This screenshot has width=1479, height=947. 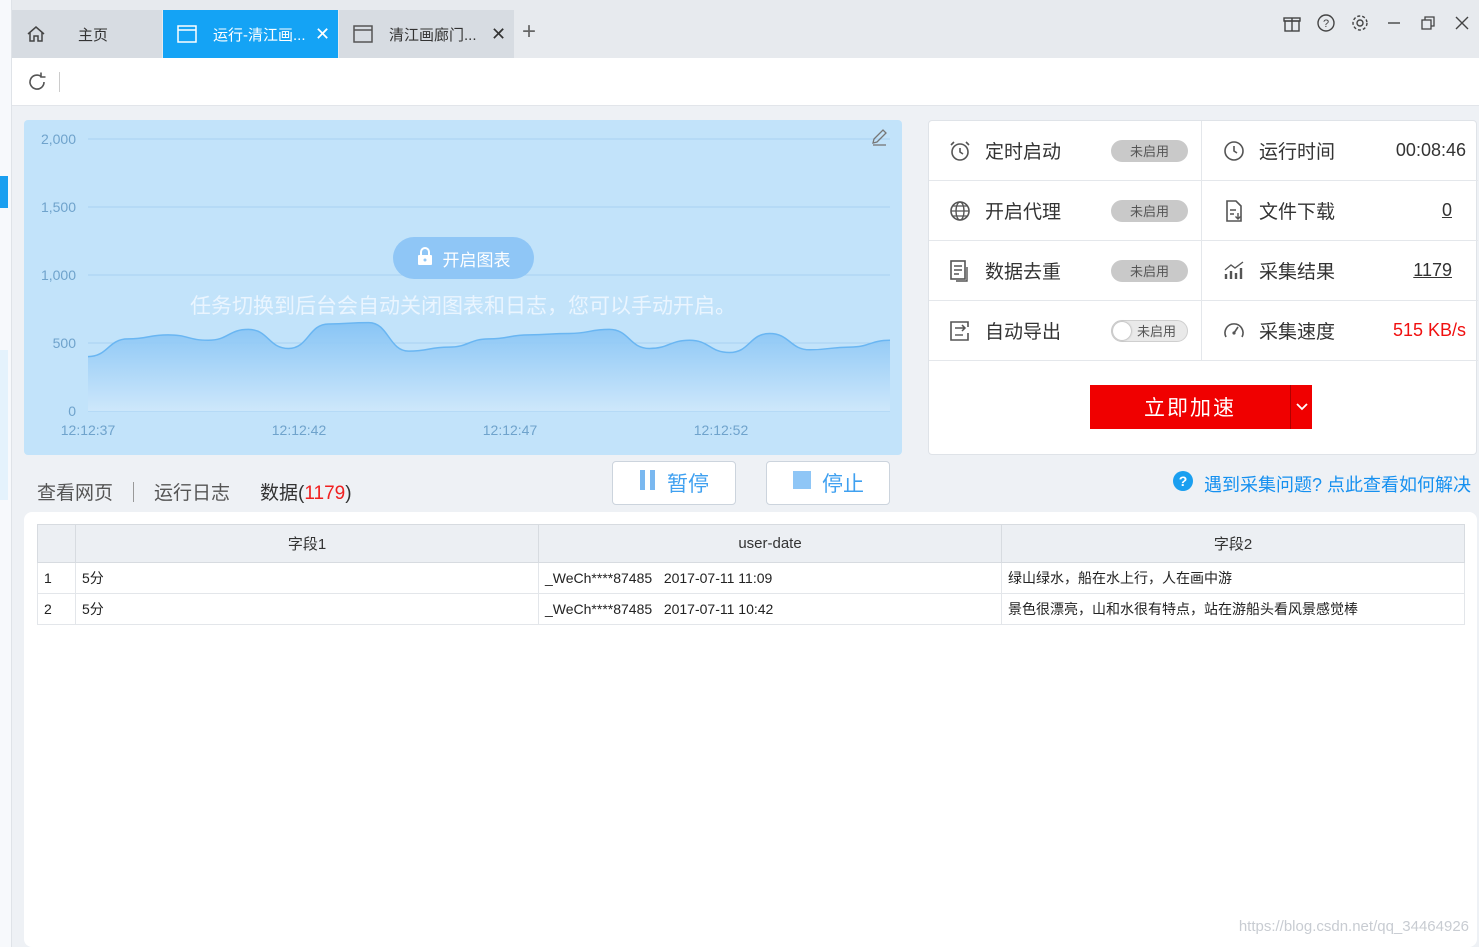 What do you see at coordinates (1069, 210) in the screenshot?
I see `proxy-item: 开启代理 未启用` at bounding box center [1069, 210].